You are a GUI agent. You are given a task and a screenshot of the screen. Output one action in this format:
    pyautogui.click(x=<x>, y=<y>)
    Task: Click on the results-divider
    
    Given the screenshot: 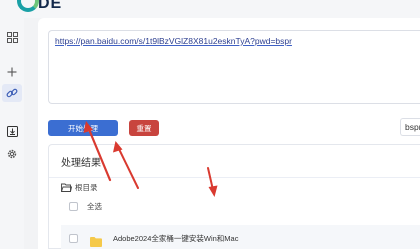 What is the action you would take?
    pyautogui.click(x=234, y=177)
    